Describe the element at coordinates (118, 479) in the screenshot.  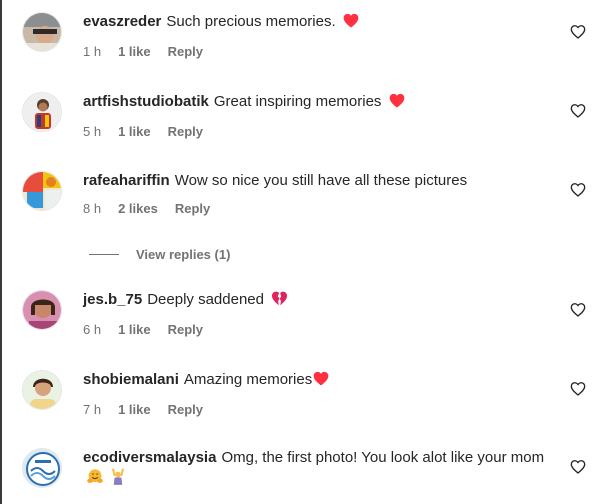
I see `person-with-raised-hands-icon` at that location.